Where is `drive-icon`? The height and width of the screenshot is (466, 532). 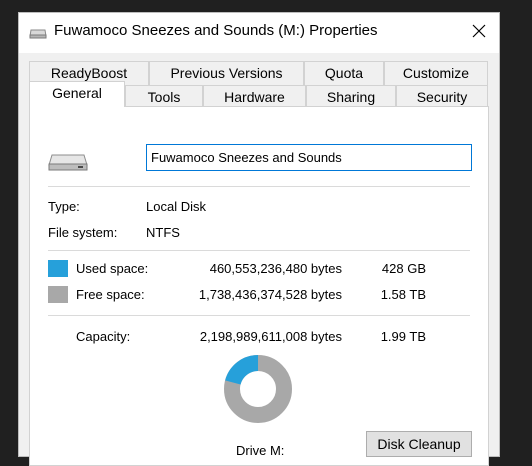
drive-icon is located at coordinates (38, 34).